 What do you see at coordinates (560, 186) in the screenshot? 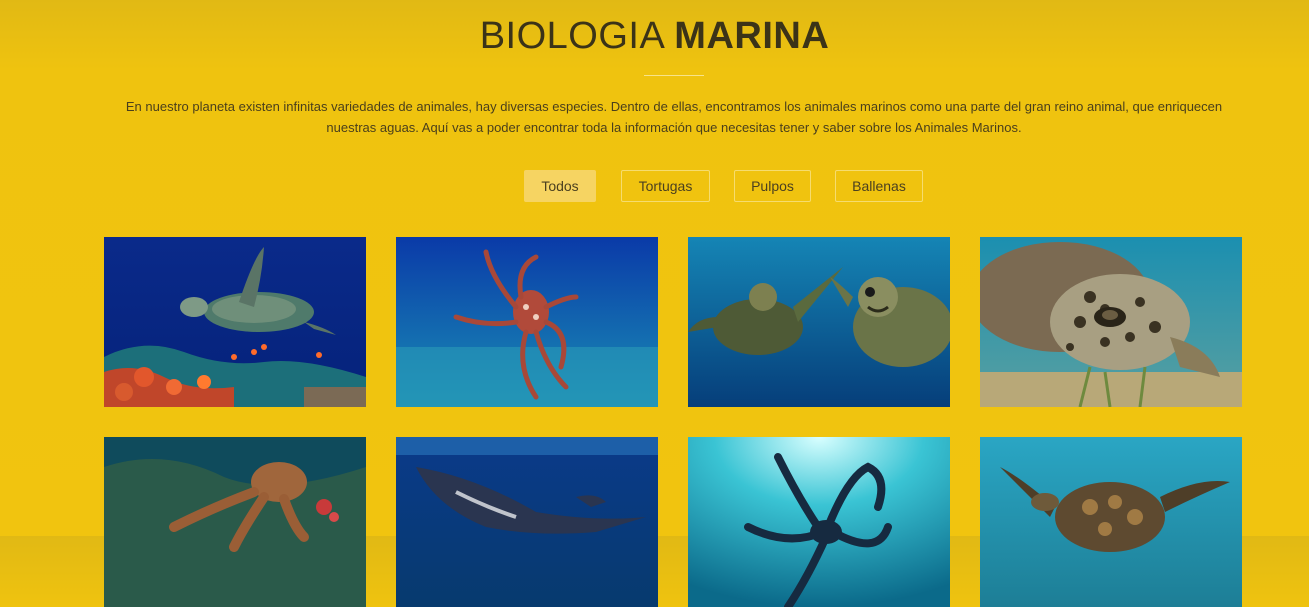
I see `filter-todos-button: Todos` at bounding box center [560, 186].